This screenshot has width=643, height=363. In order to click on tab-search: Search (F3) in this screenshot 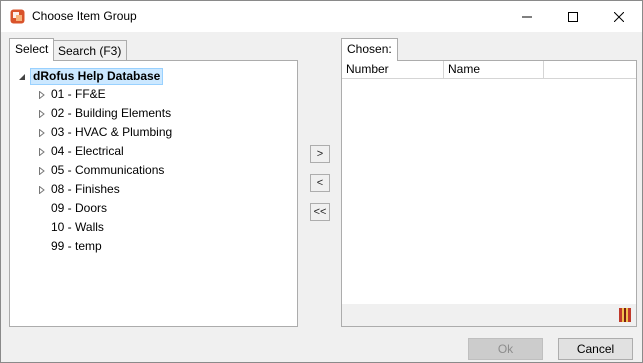, I will do `click(90, 50)`.